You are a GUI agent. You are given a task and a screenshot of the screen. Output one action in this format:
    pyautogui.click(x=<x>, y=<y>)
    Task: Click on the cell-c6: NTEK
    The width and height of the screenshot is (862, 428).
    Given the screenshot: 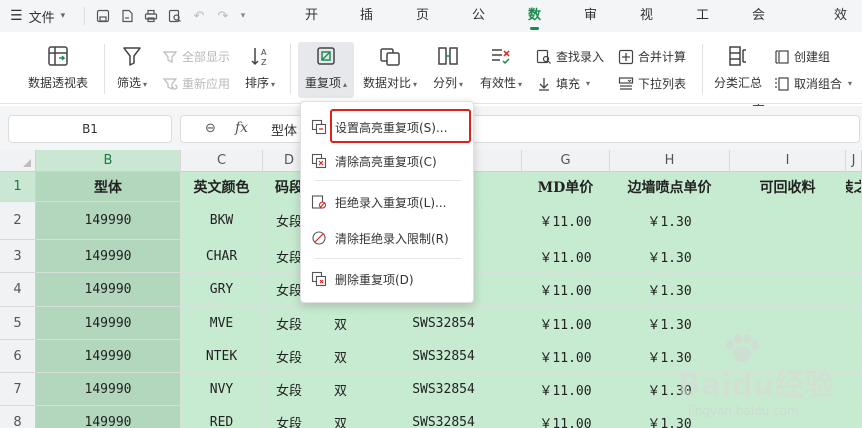 What is the action you would take?
    pyautogui.click(x=222, y=356)
    